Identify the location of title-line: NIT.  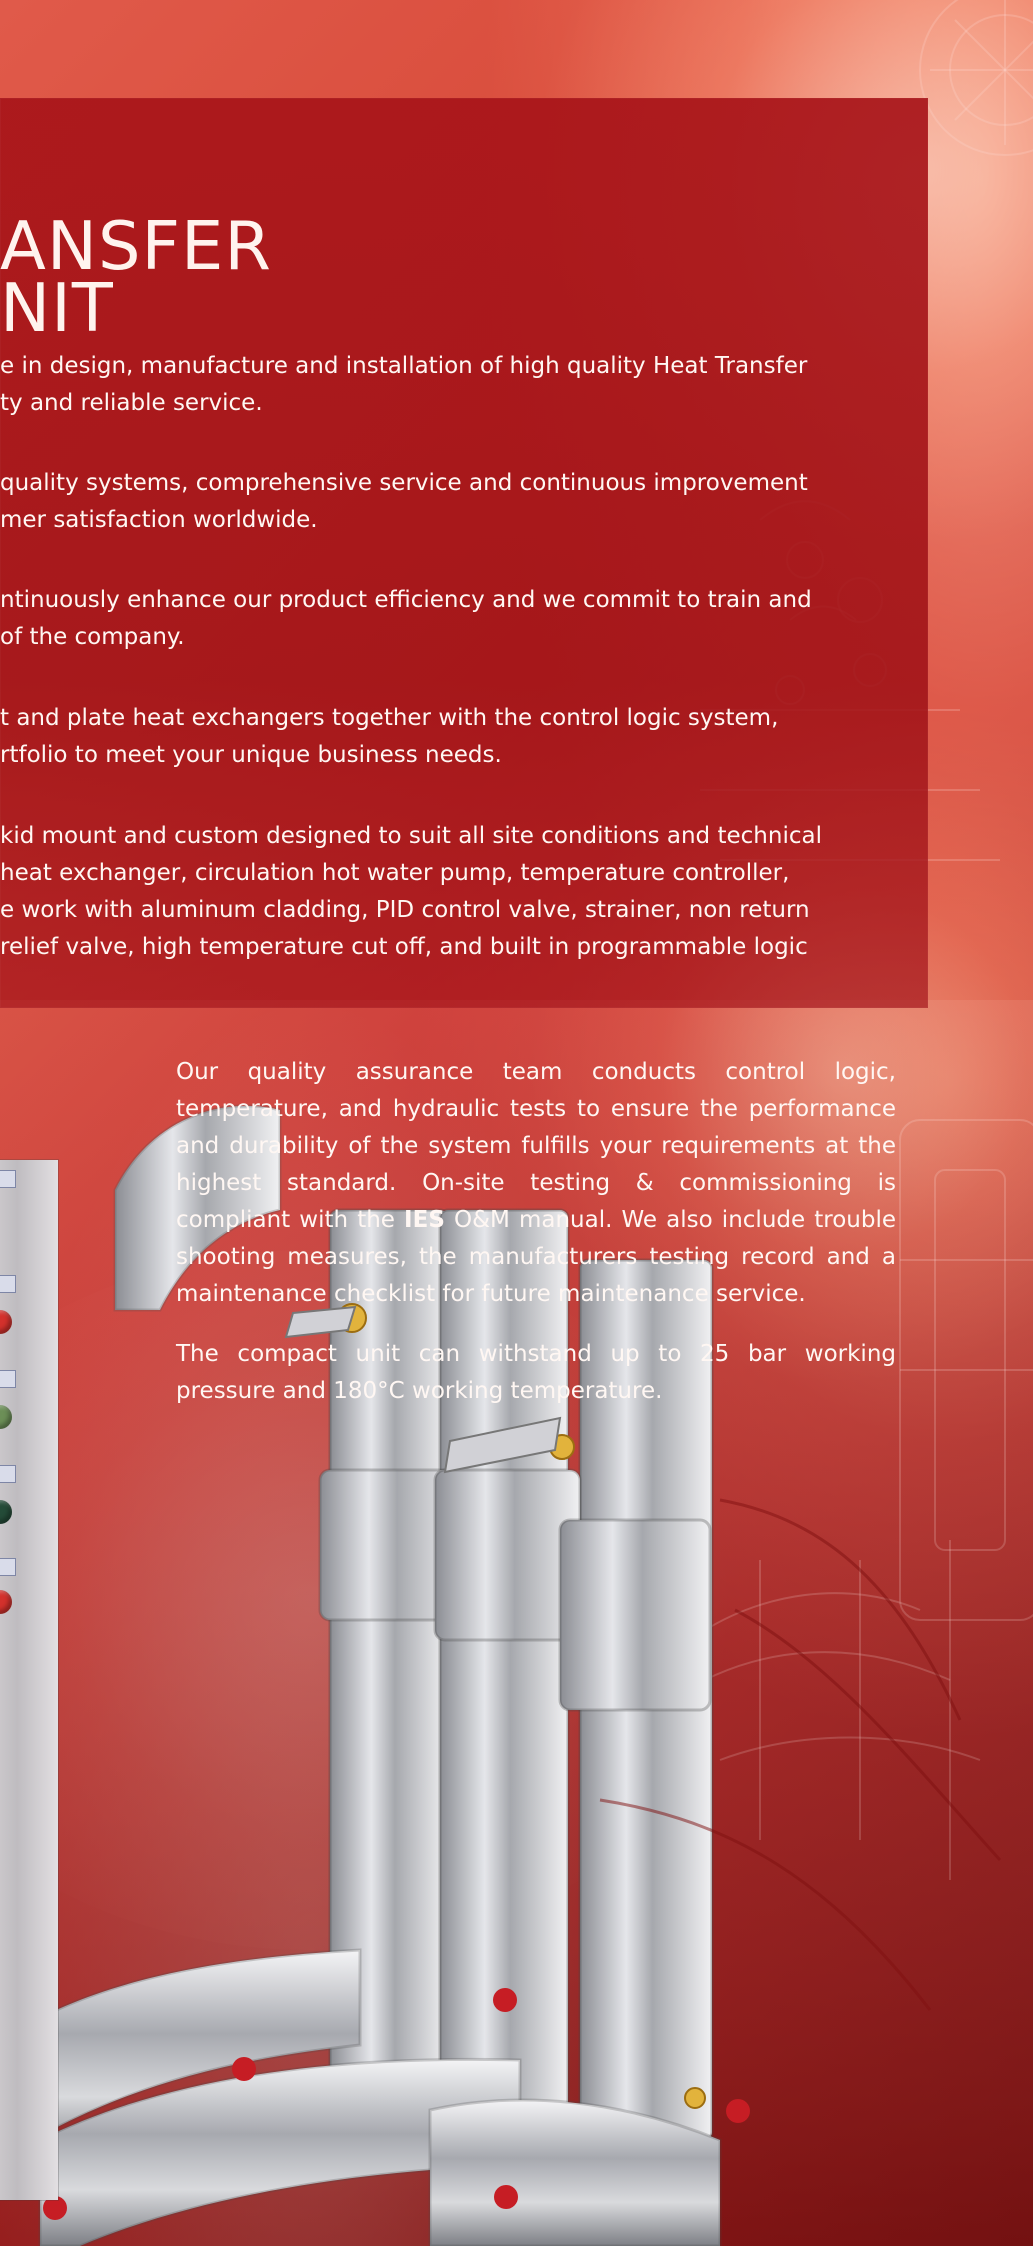
(57, 308).